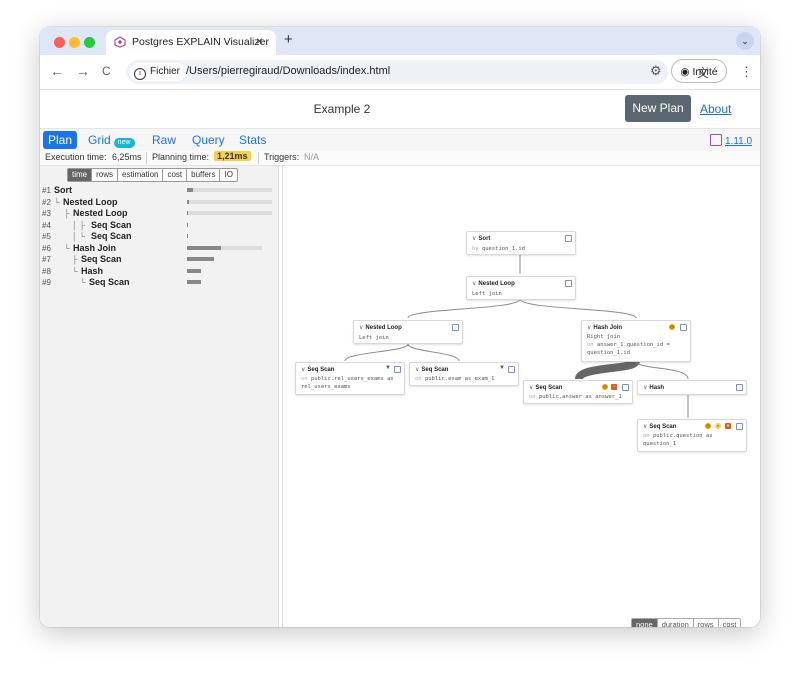 The image size is (800, 679). What do you see at coordinates (89, 42) in the screenshot?
I see `zoom-window-button` at bounding box center [89, 42].